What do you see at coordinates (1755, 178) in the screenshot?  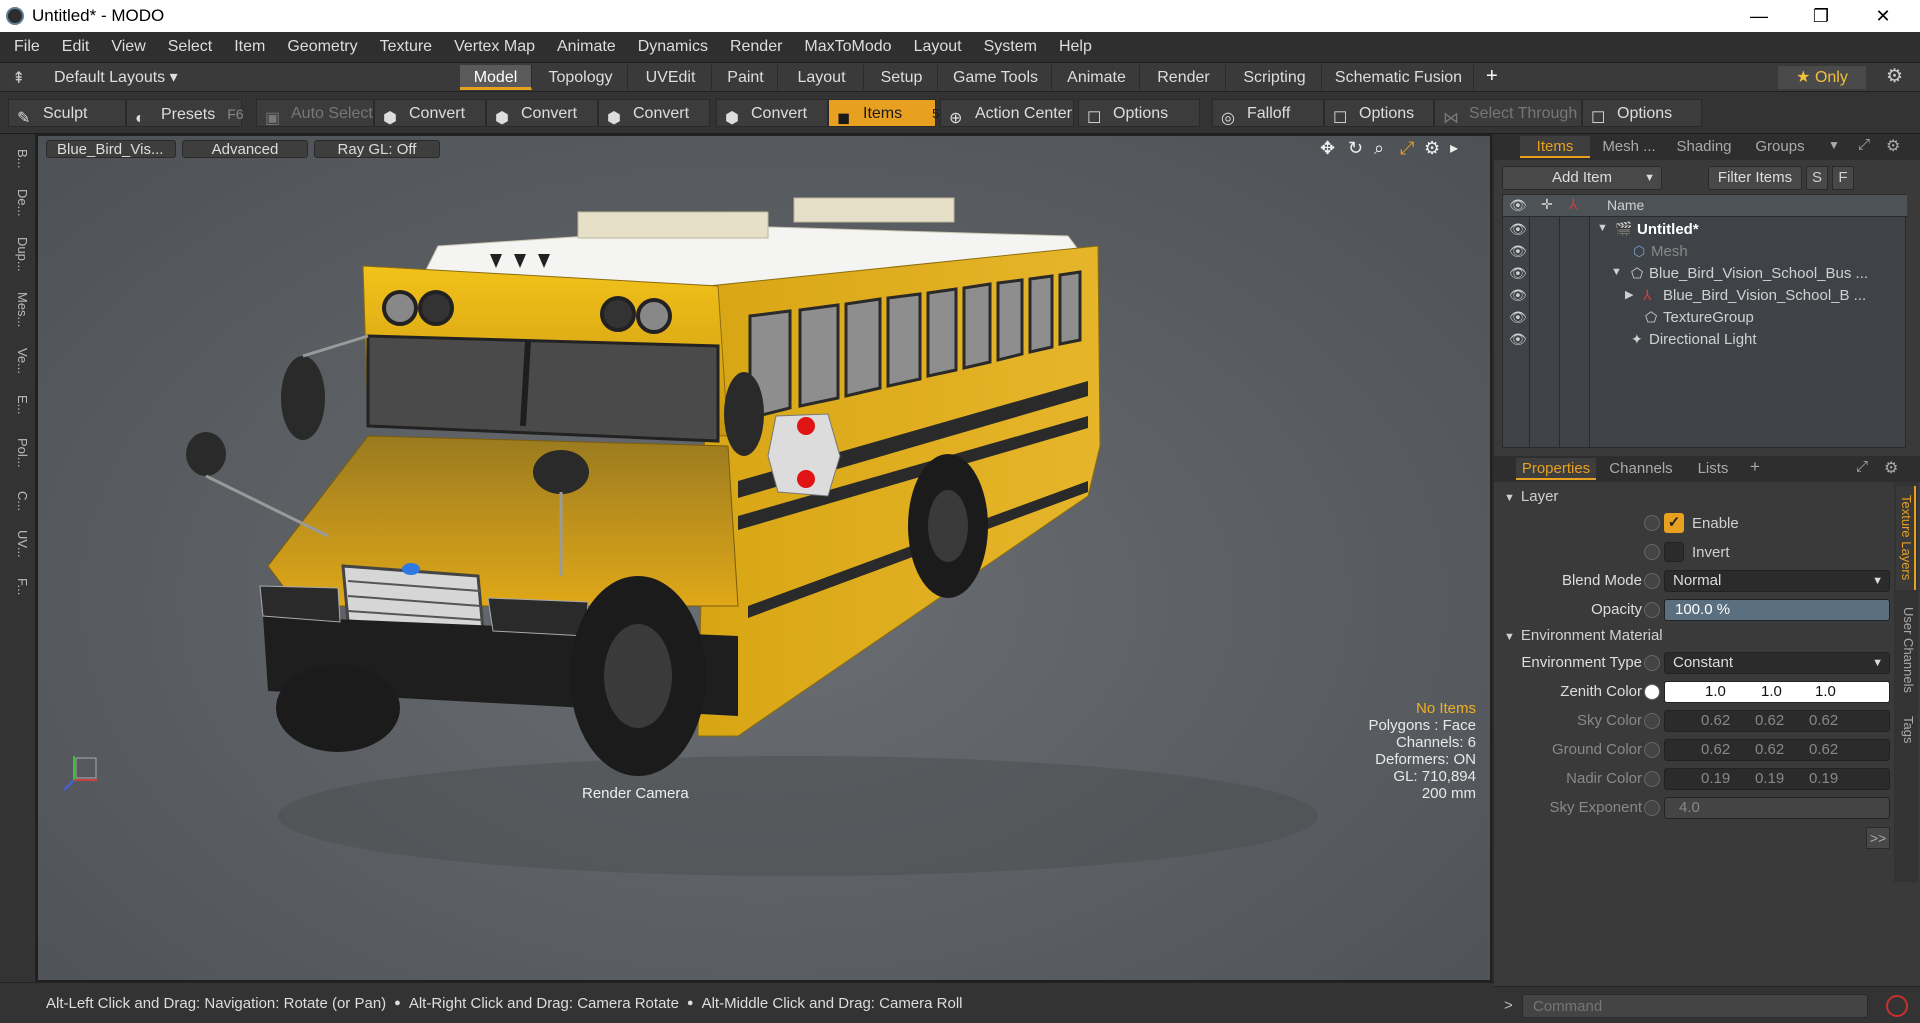 I see `filter-items-button: Filter Items` at bounding box center [1755, 178].